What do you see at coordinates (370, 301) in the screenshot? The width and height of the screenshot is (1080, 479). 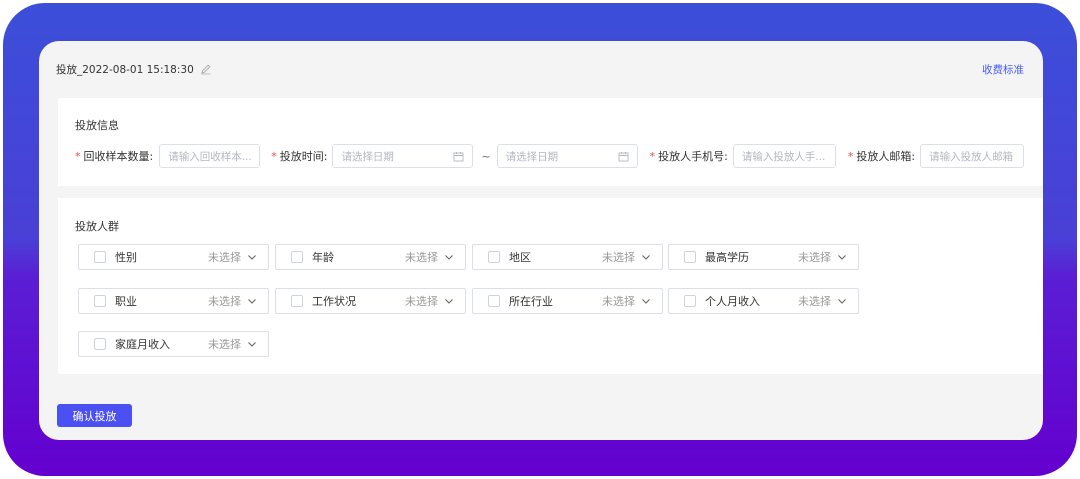 I see `crowd-filter-work-status: 工作状况 未选择` at bounding box center [370, 301].